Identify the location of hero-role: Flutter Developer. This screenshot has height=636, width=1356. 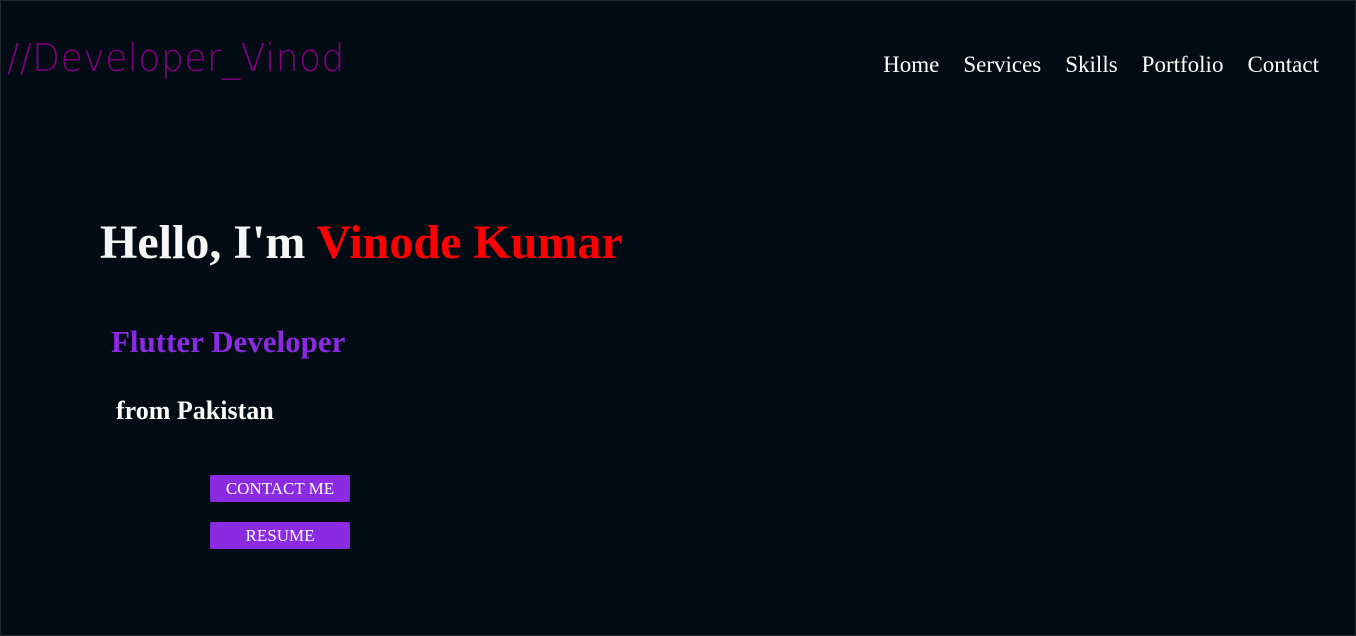
(228, 341).